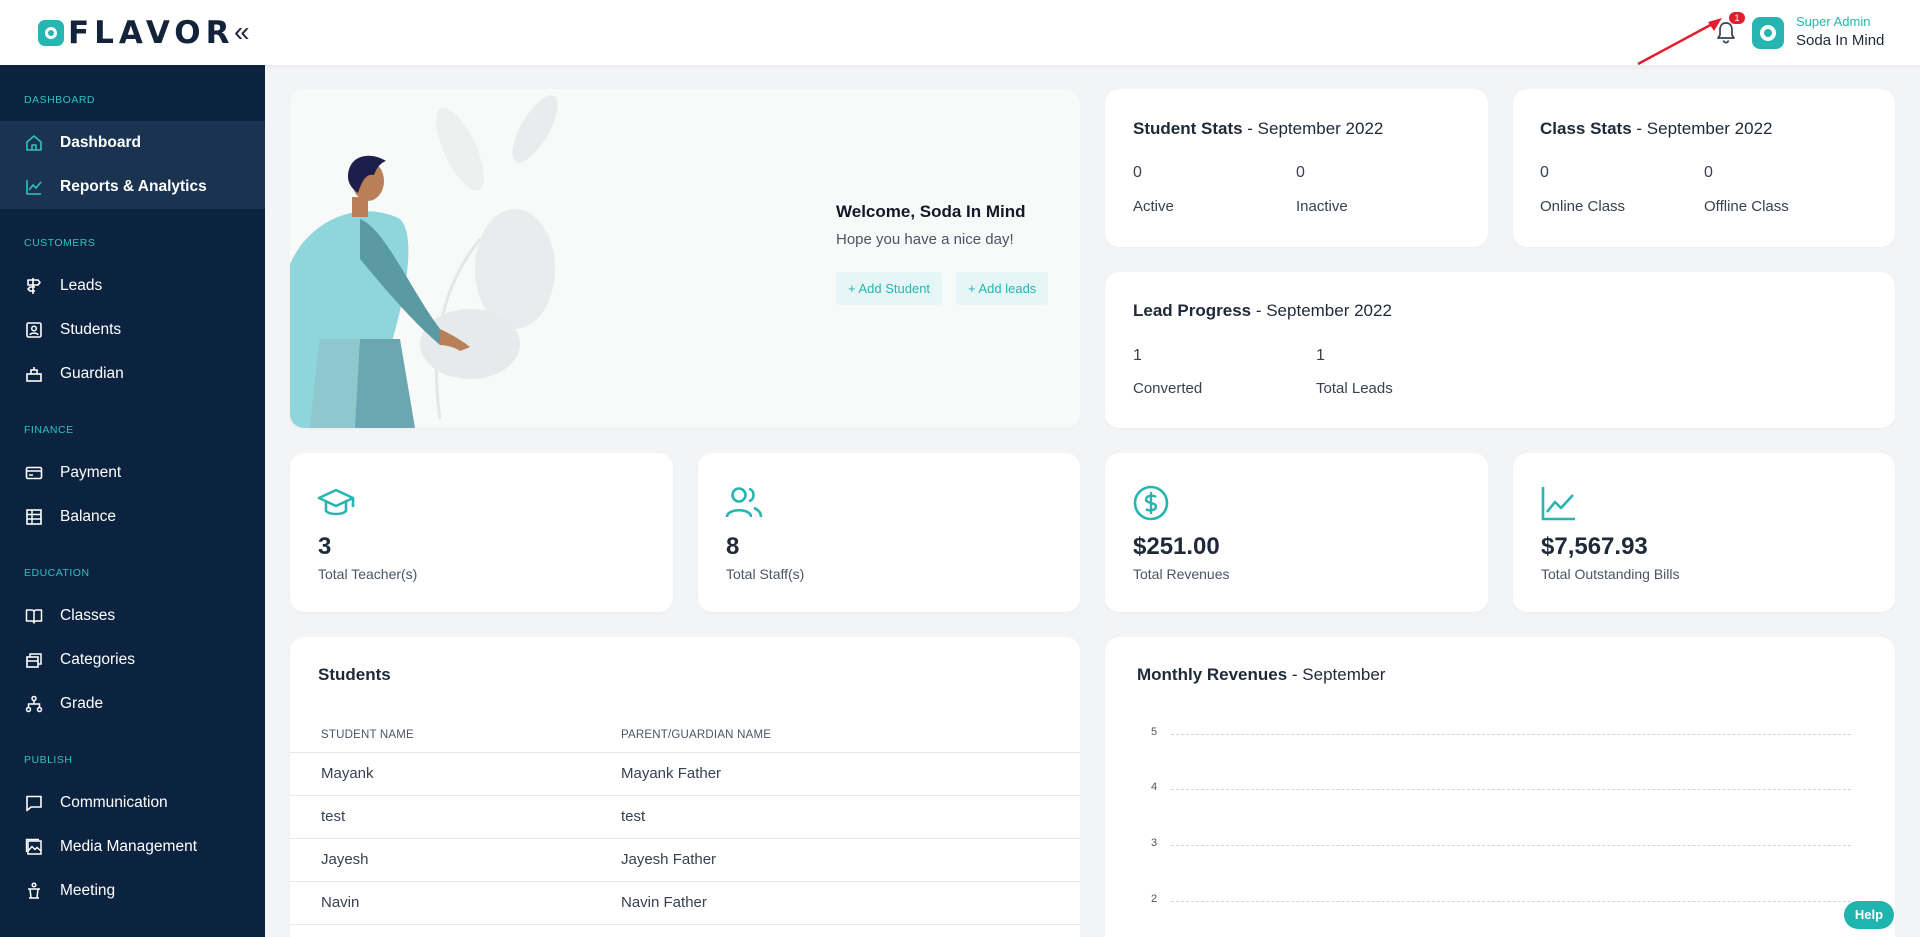 The image size is (1920, 937). What do you see at coordinates (132, 891) in the screenshot?
I see `sidebar-item-meeting: Meeting` at bounding box center [132, 891].